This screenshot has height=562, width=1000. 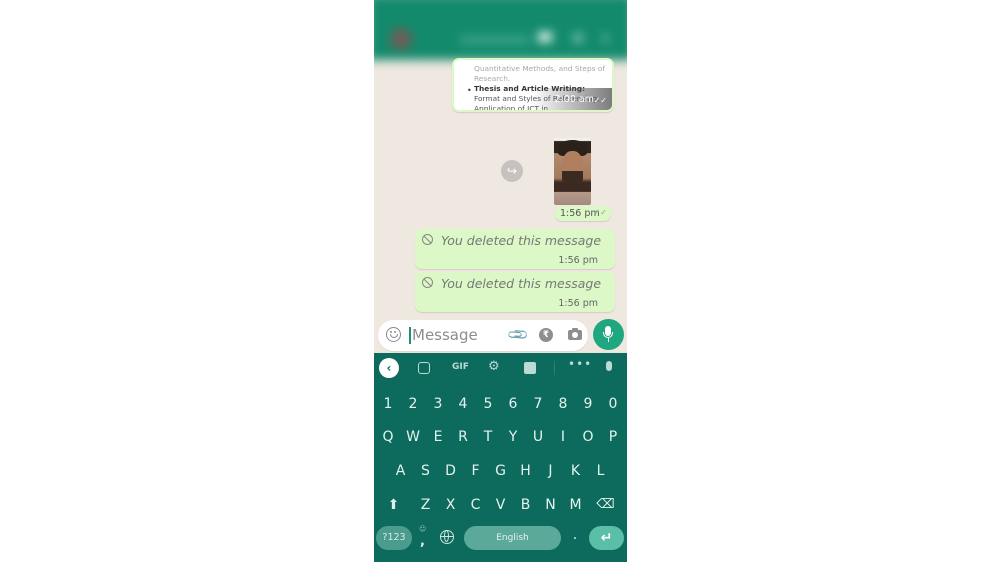 What do you see at coordinates (588, 437) in the screenshot?
I see `key-o: O` at bounding box center [588, 437].